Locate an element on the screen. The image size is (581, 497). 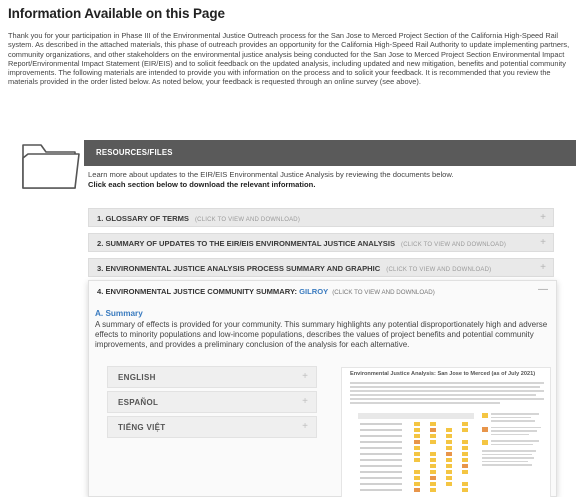
preview-summary-table is located at coordinates (416, 453).